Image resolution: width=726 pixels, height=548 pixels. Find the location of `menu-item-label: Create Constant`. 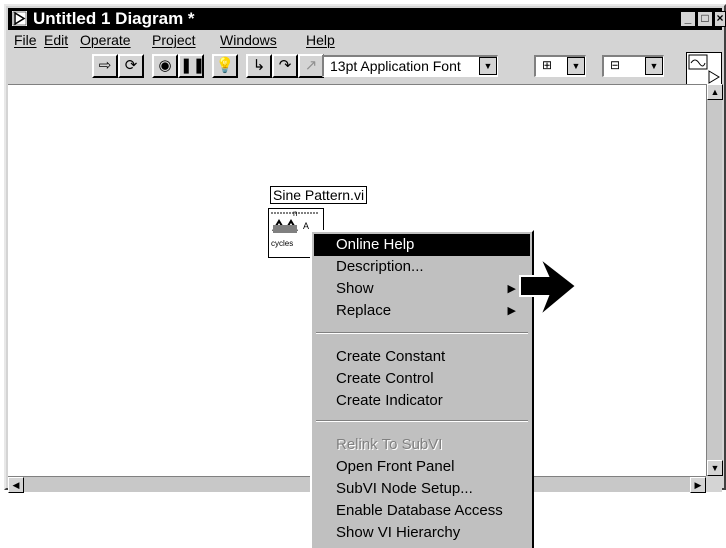

menu-item-label: Create Constant is located at coordinates (391, 356).